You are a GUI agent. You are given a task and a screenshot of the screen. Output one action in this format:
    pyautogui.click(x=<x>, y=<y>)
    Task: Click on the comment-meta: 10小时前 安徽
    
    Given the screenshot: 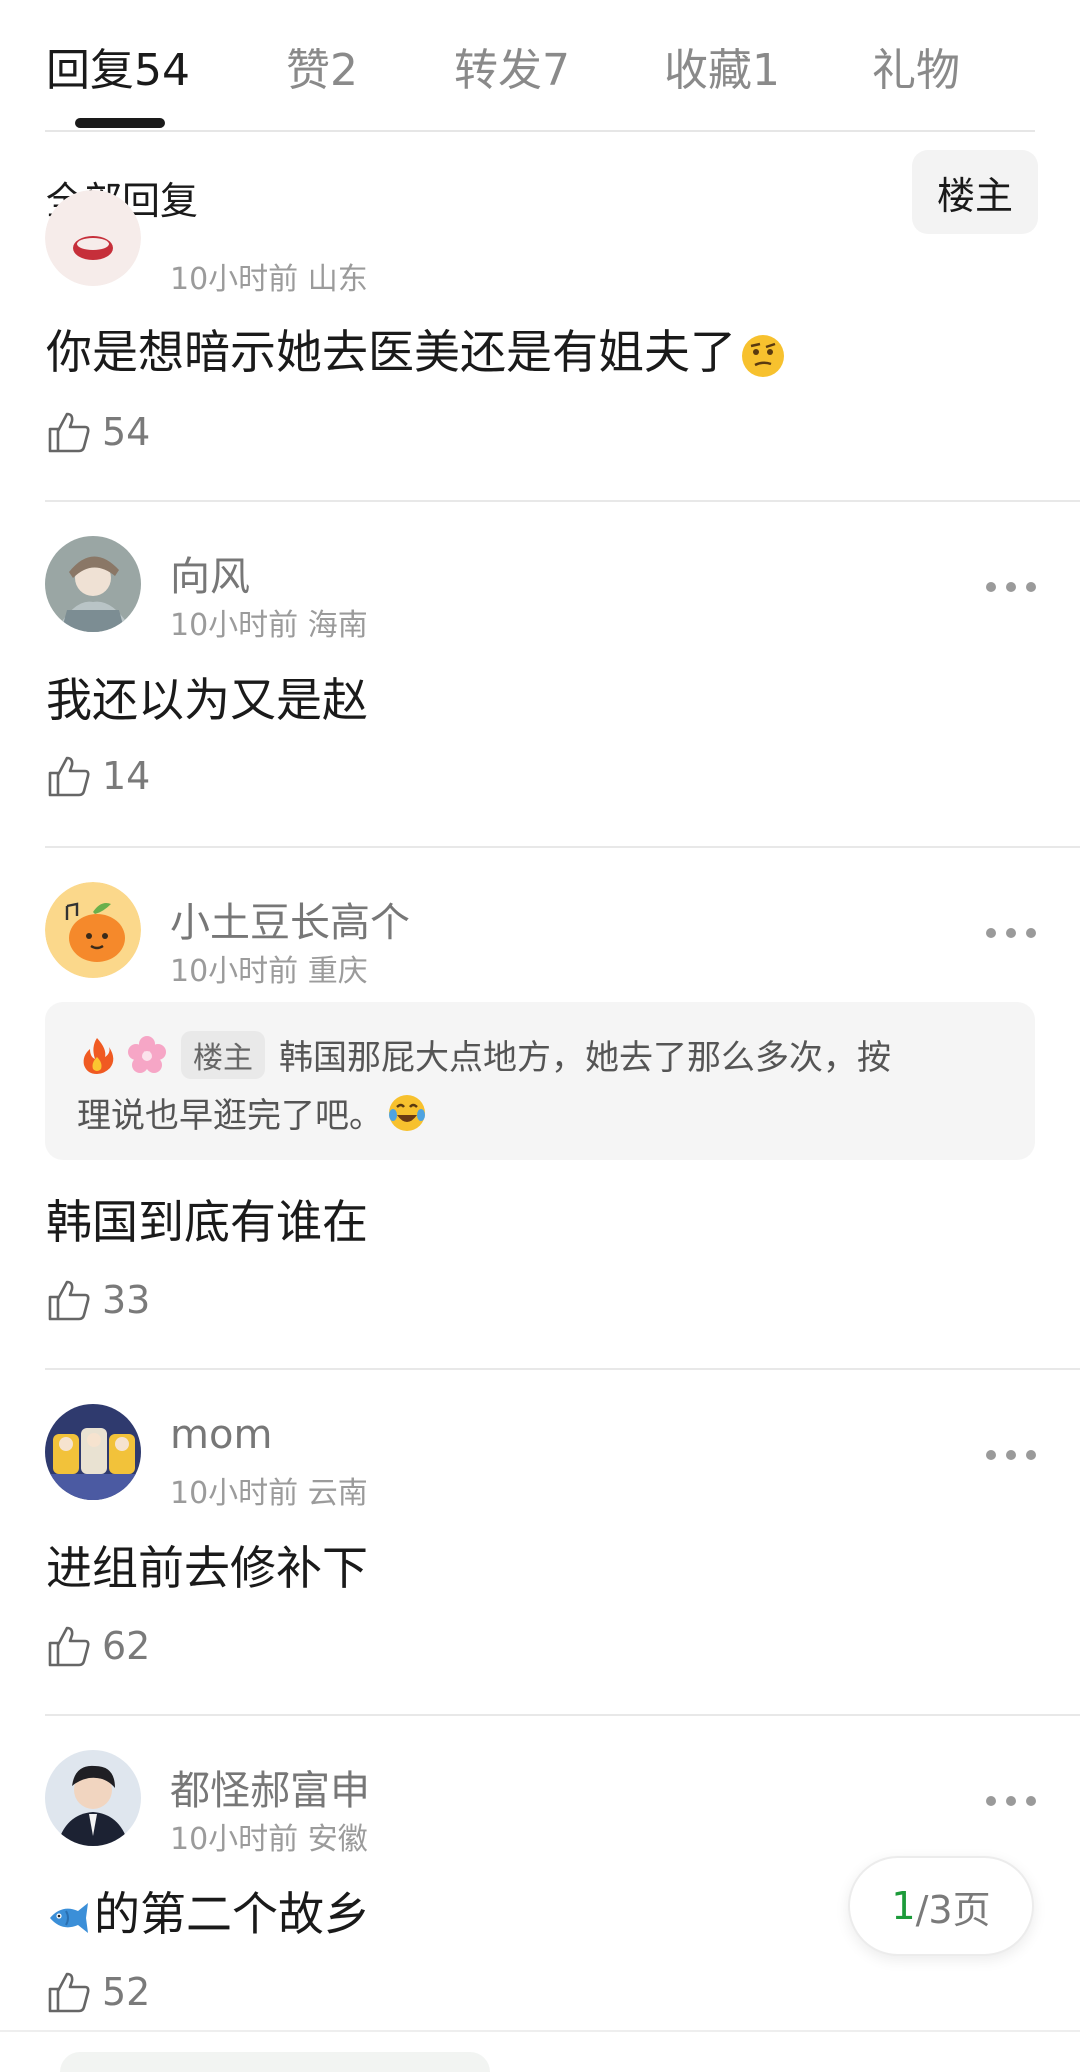 What is the action you would take?
    pyautogui.click(x=269, y=1836)
    